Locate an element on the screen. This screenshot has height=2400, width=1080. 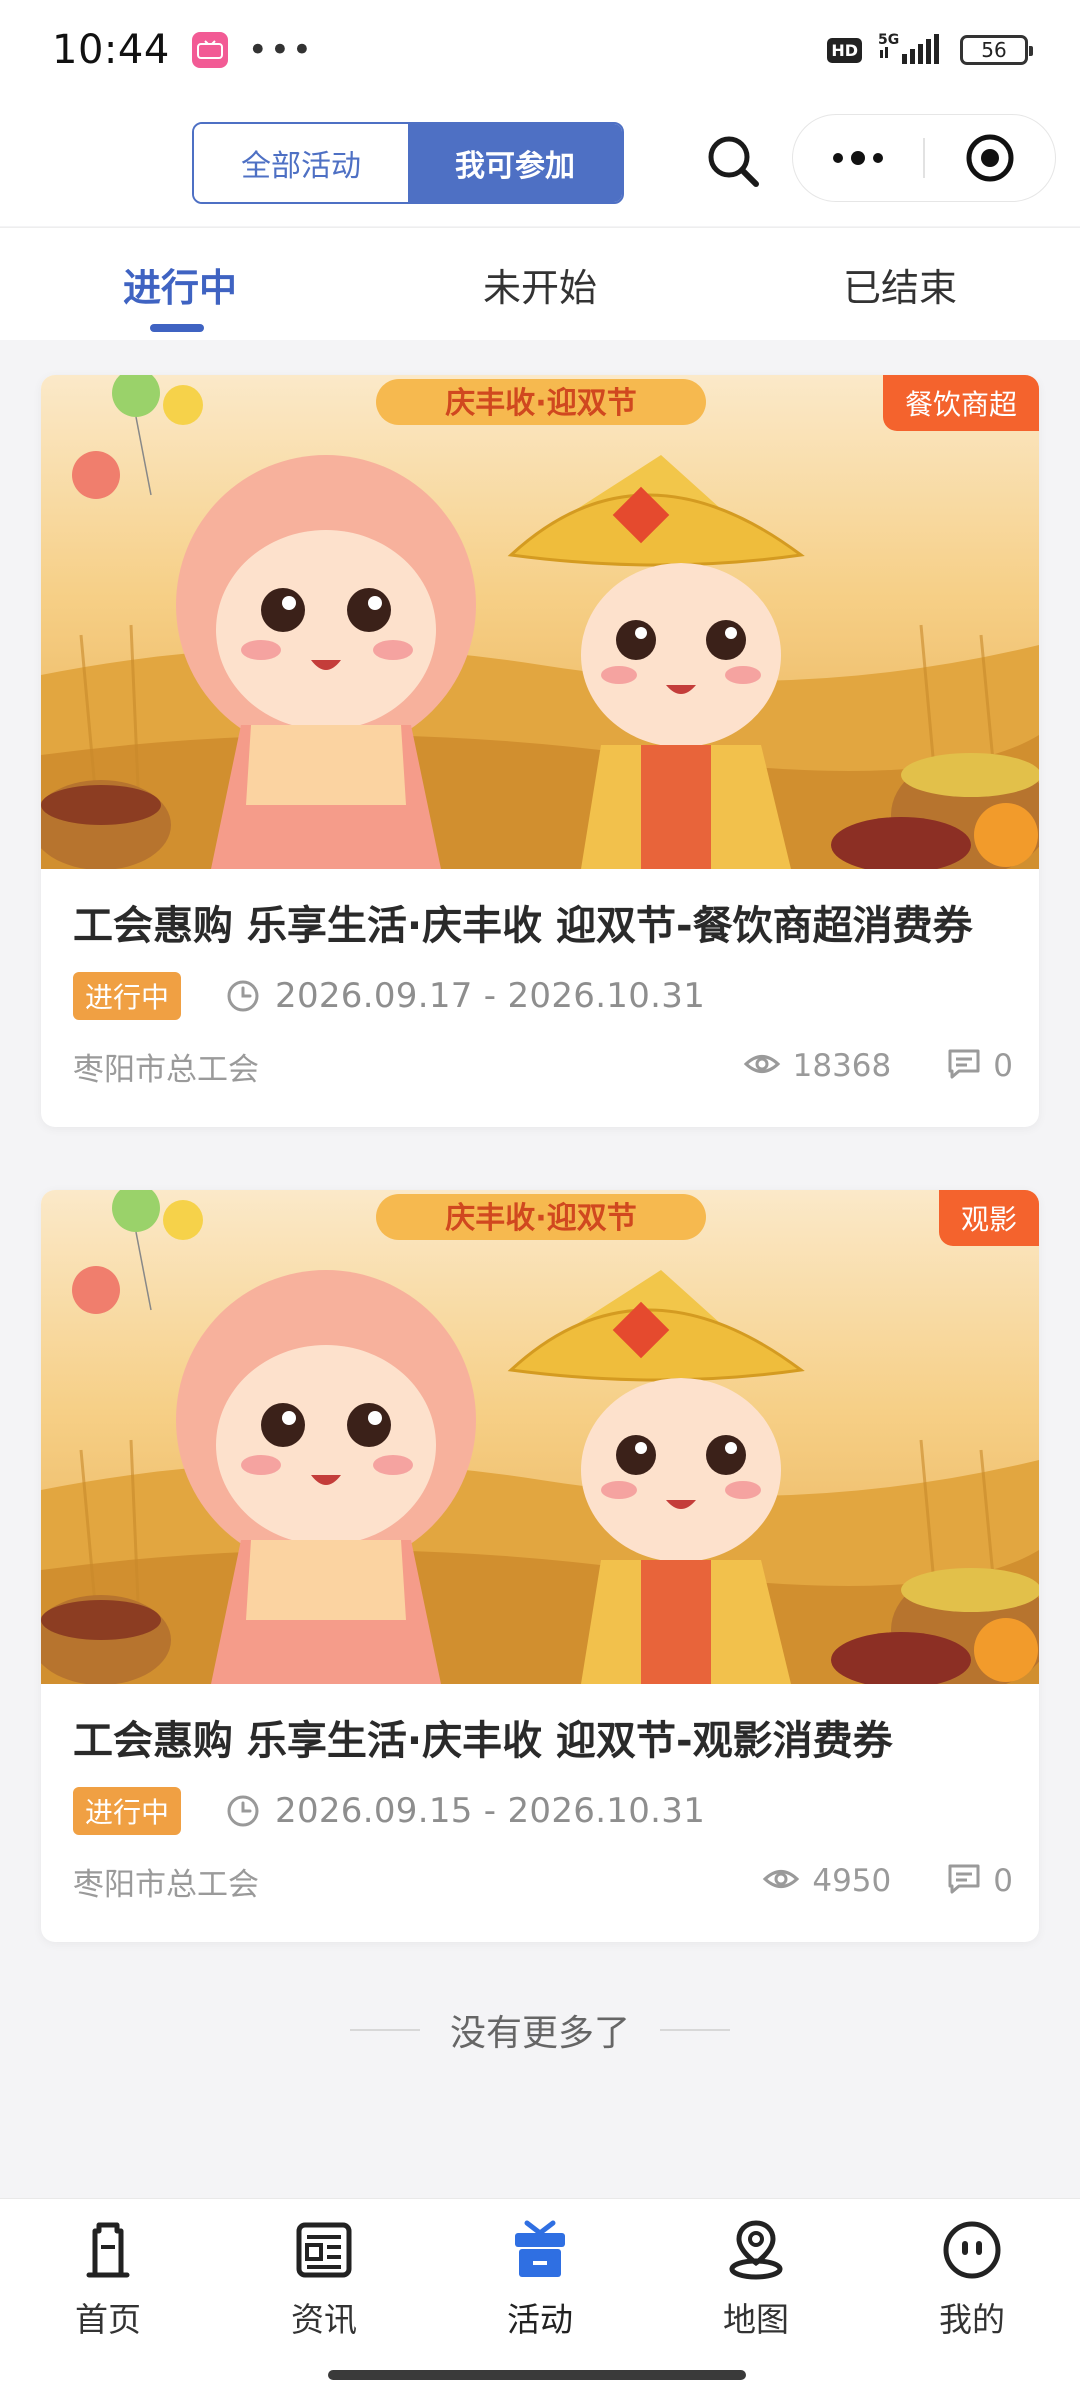
toggle-joinable-activities: 我可参加 is located at coordinates (515, 163).